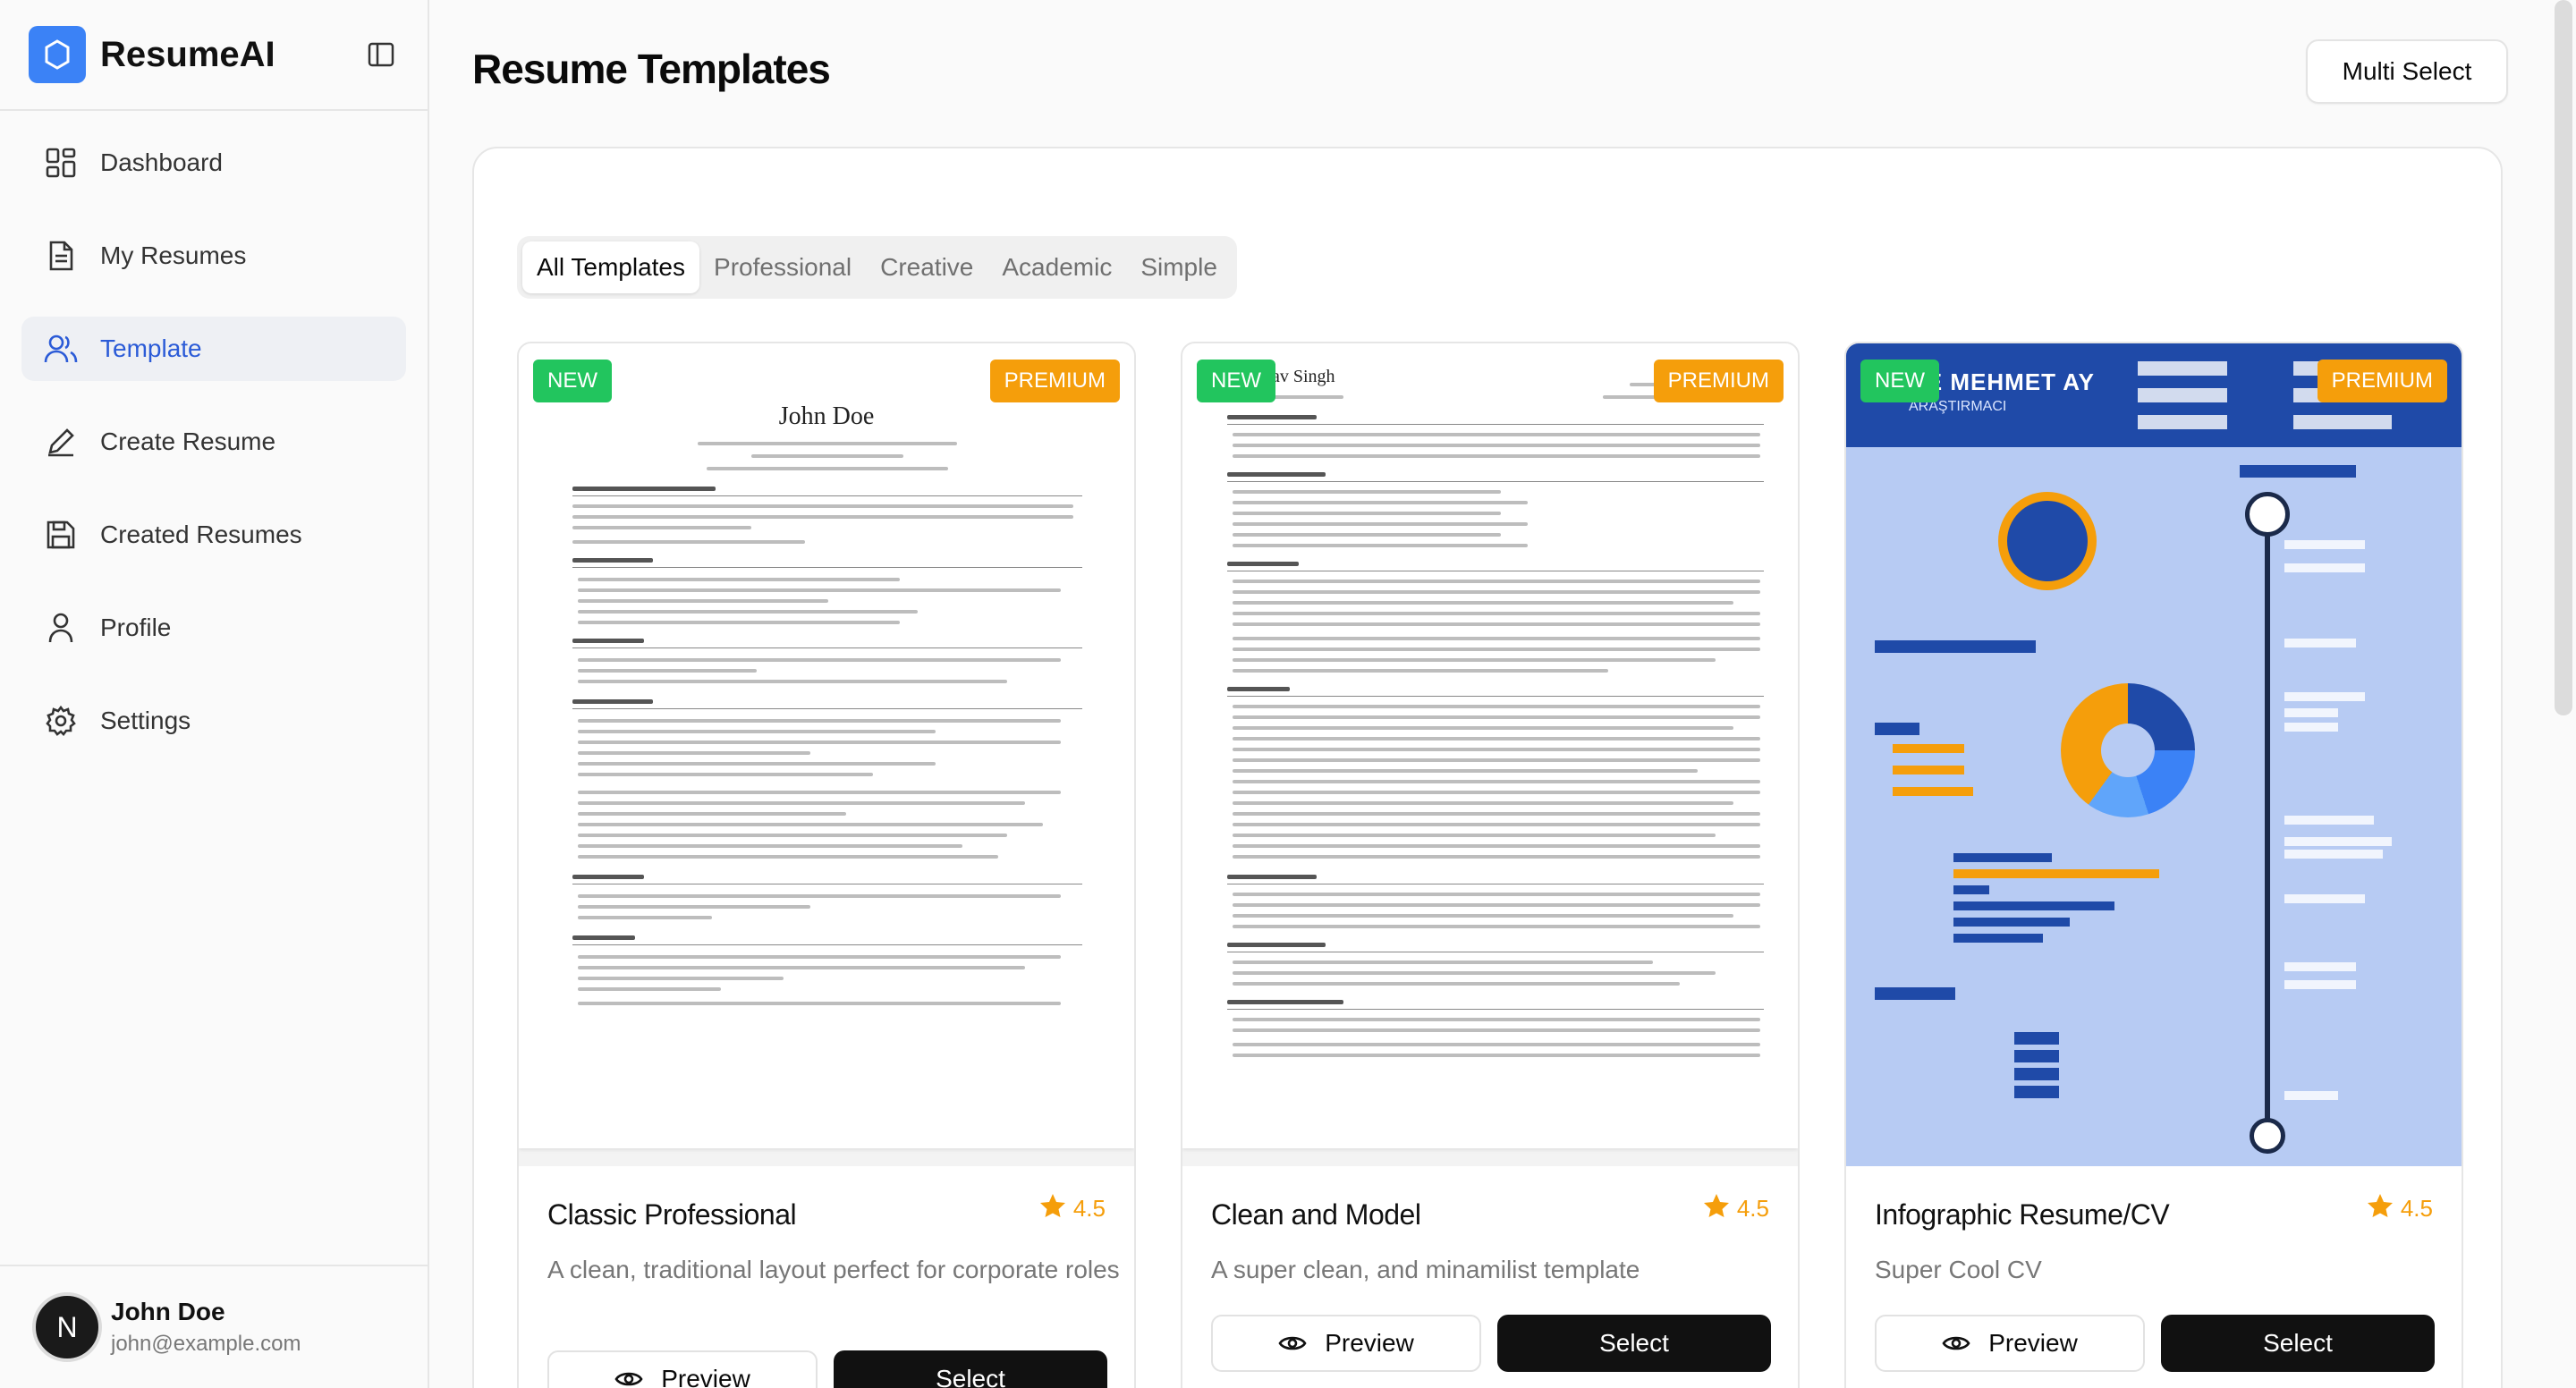 This screenshot has height=1388, width=2576. I want to click on multi-select-button: Multi Select, so click(2407, 71).